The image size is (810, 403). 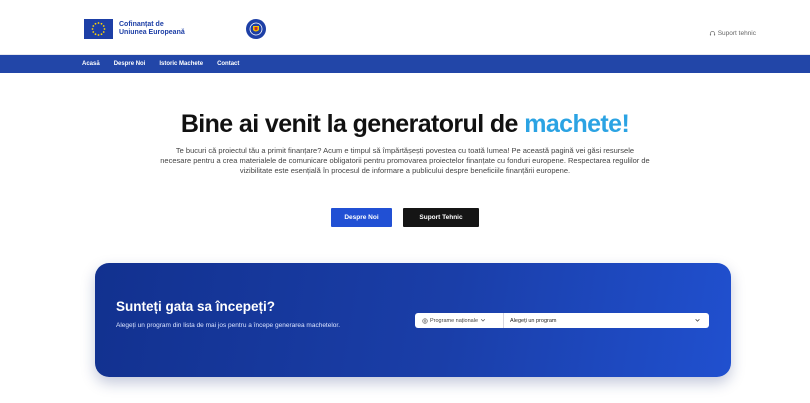 I want to click on technical-support-button: Suport Tehnic, so click(x=441, y=217).